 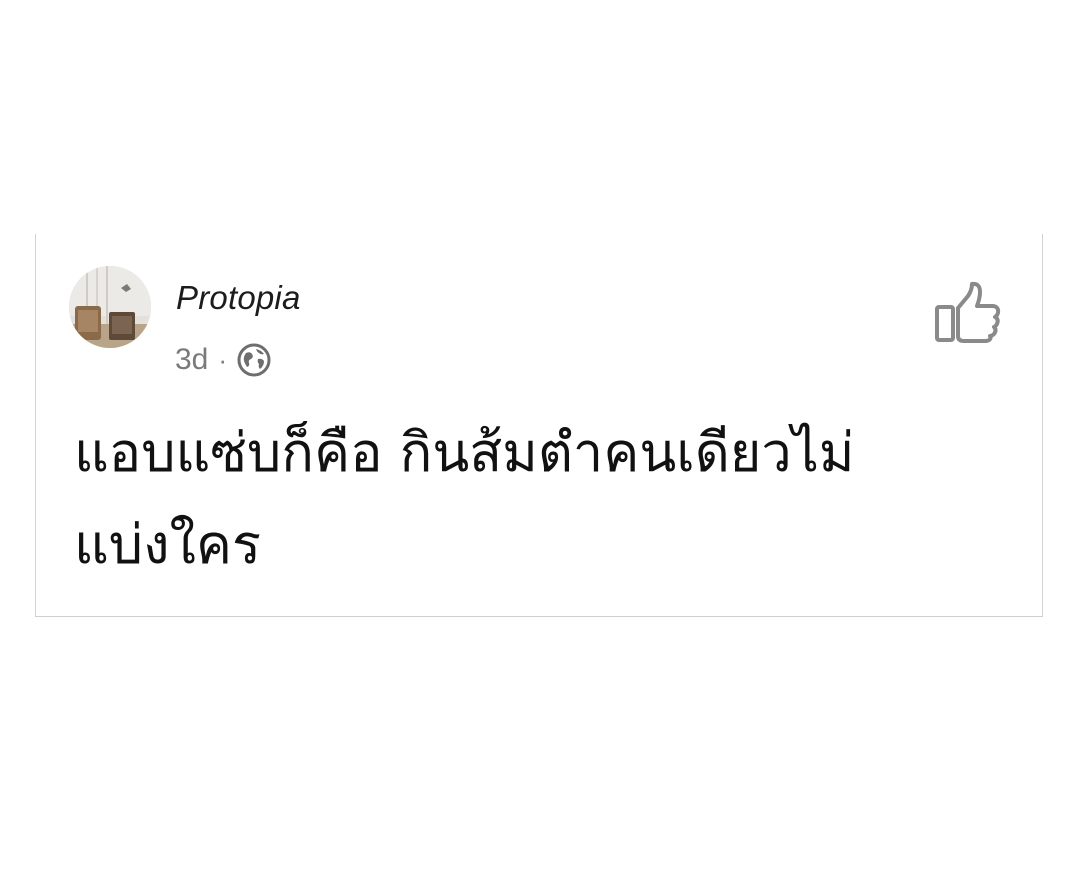 What do you see at coordinates (167, 544) in the screenshot?
I see `comment-text-line-2: แบ่งใคร` at bounding box center [167, 544].